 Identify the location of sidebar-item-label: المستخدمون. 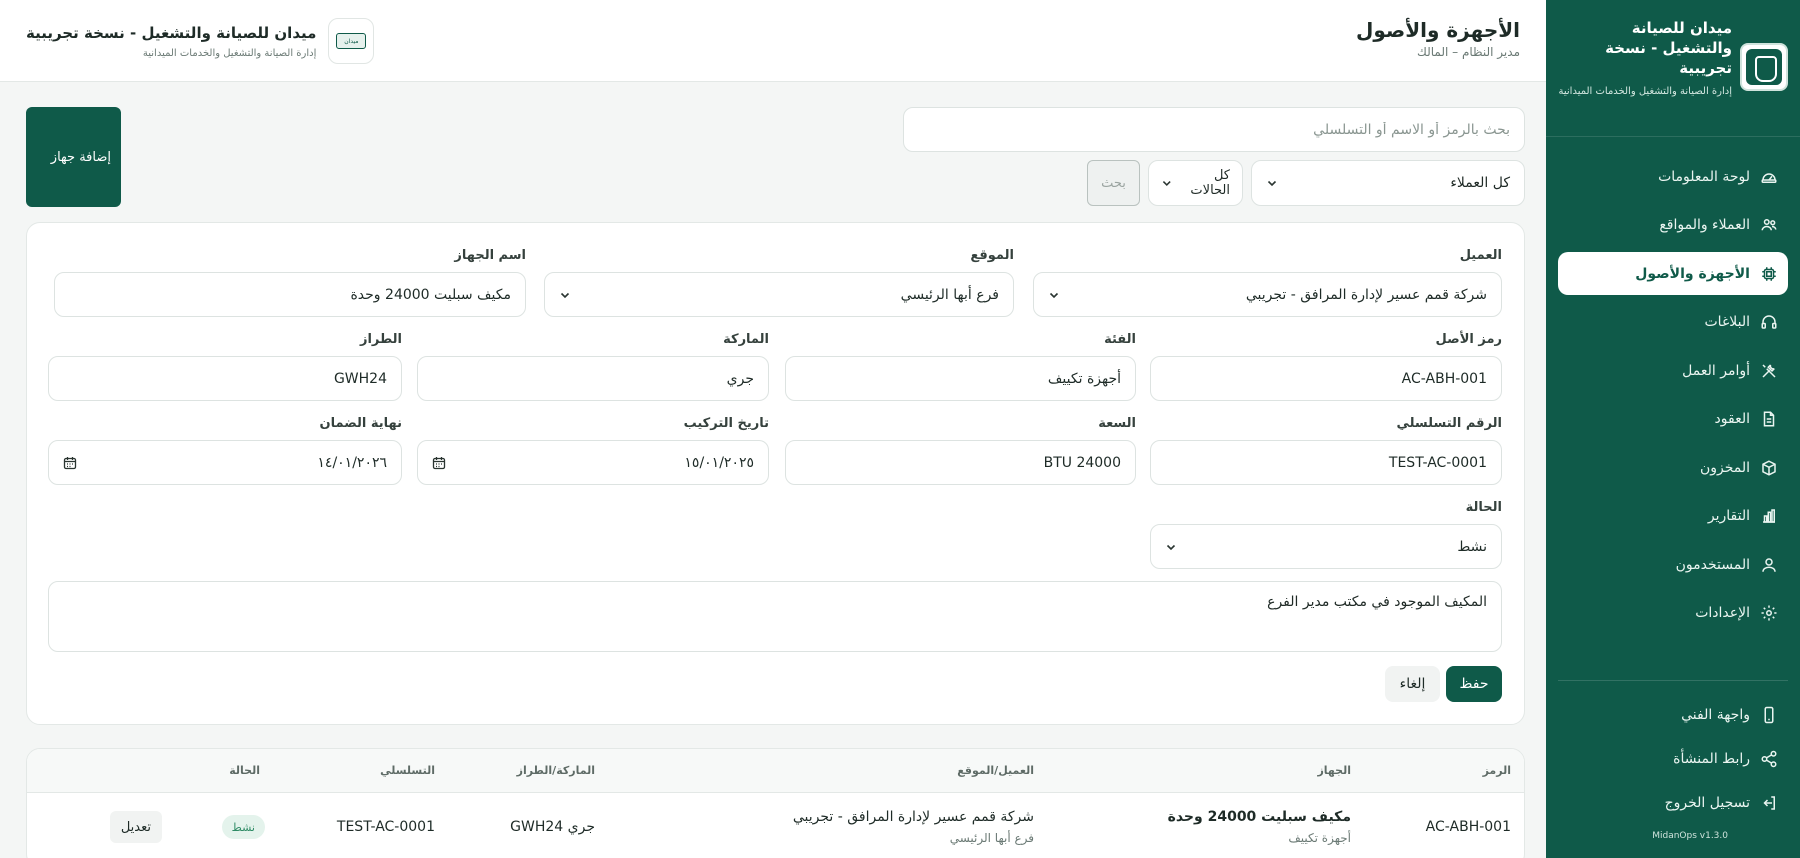
(1712, 564).